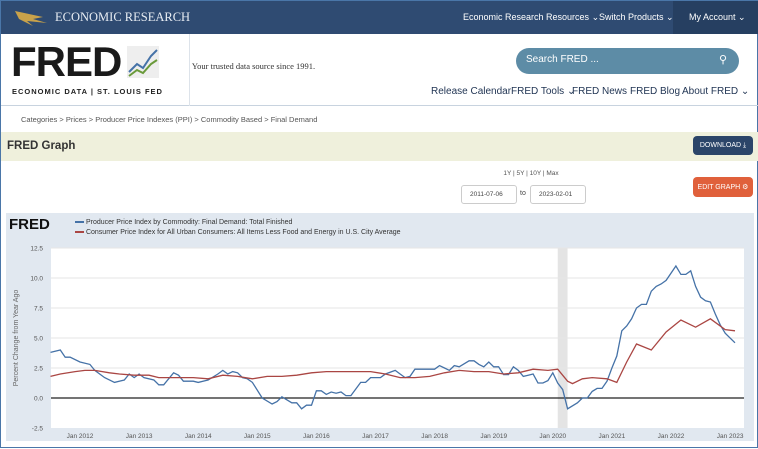 The height and width of the screenshot is (449, 758). I want to click on y-tick-label: 2.5, so click(38, 369).